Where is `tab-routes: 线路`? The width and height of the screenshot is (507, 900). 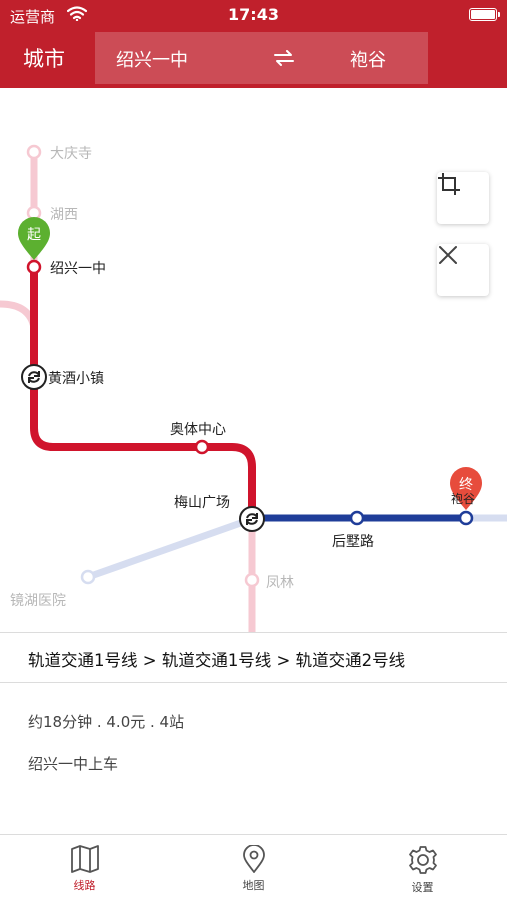
tab-routes: 线路 is located at coordinates (84, 867).